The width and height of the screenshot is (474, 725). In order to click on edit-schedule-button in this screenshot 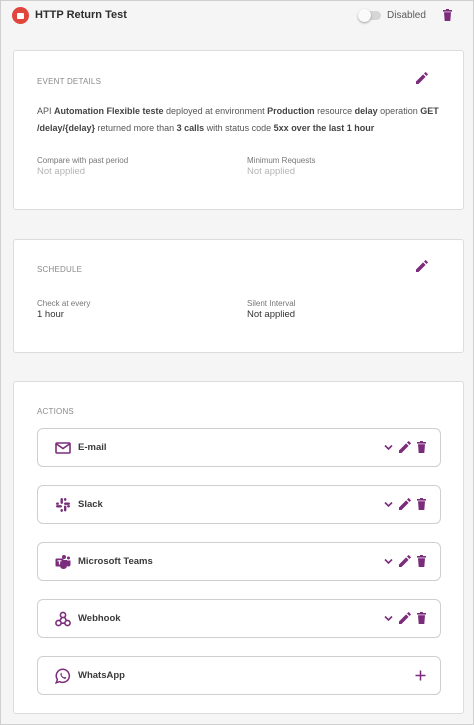, I will do `click(422, 266)`.